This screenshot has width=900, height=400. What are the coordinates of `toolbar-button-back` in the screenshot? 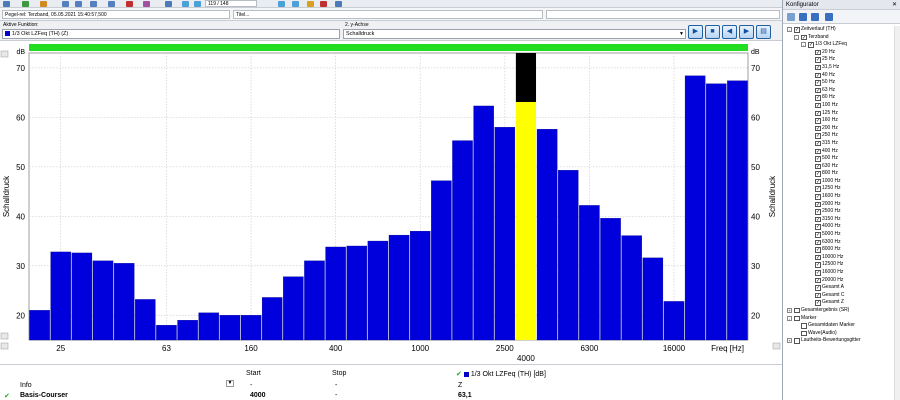 It's located at (281, 4).